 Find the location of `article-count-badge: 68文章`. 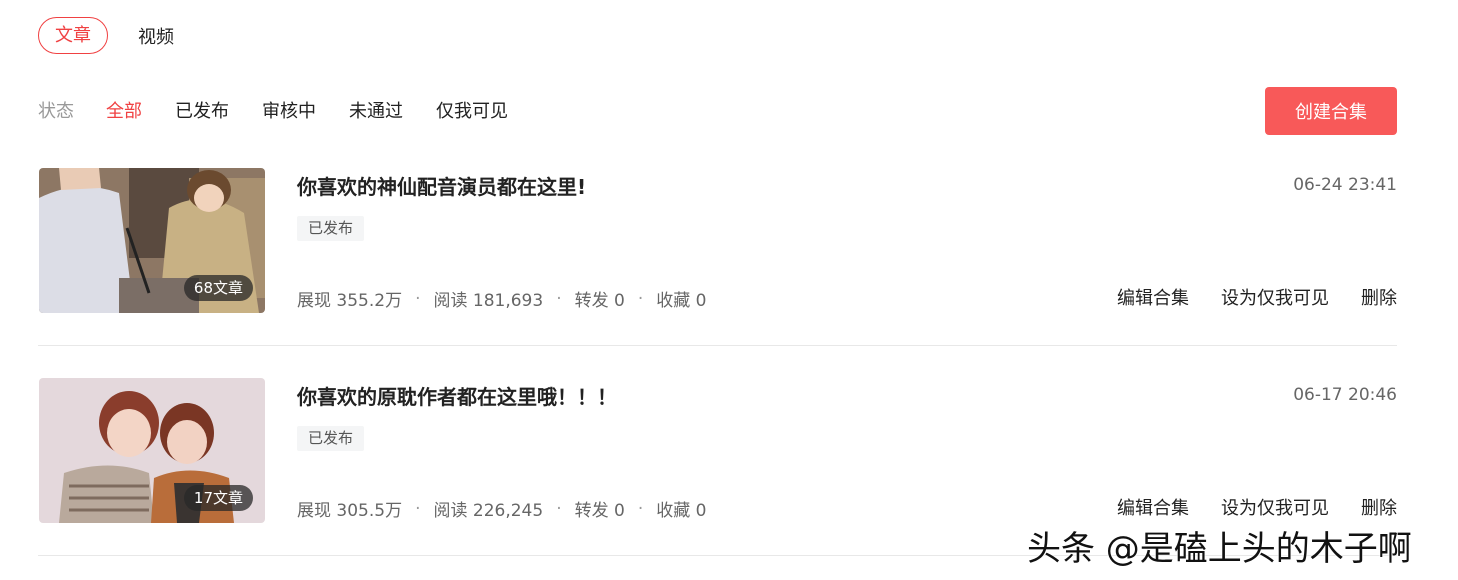

article-count-badge: 68文章 is located at coordinates (218, 288).